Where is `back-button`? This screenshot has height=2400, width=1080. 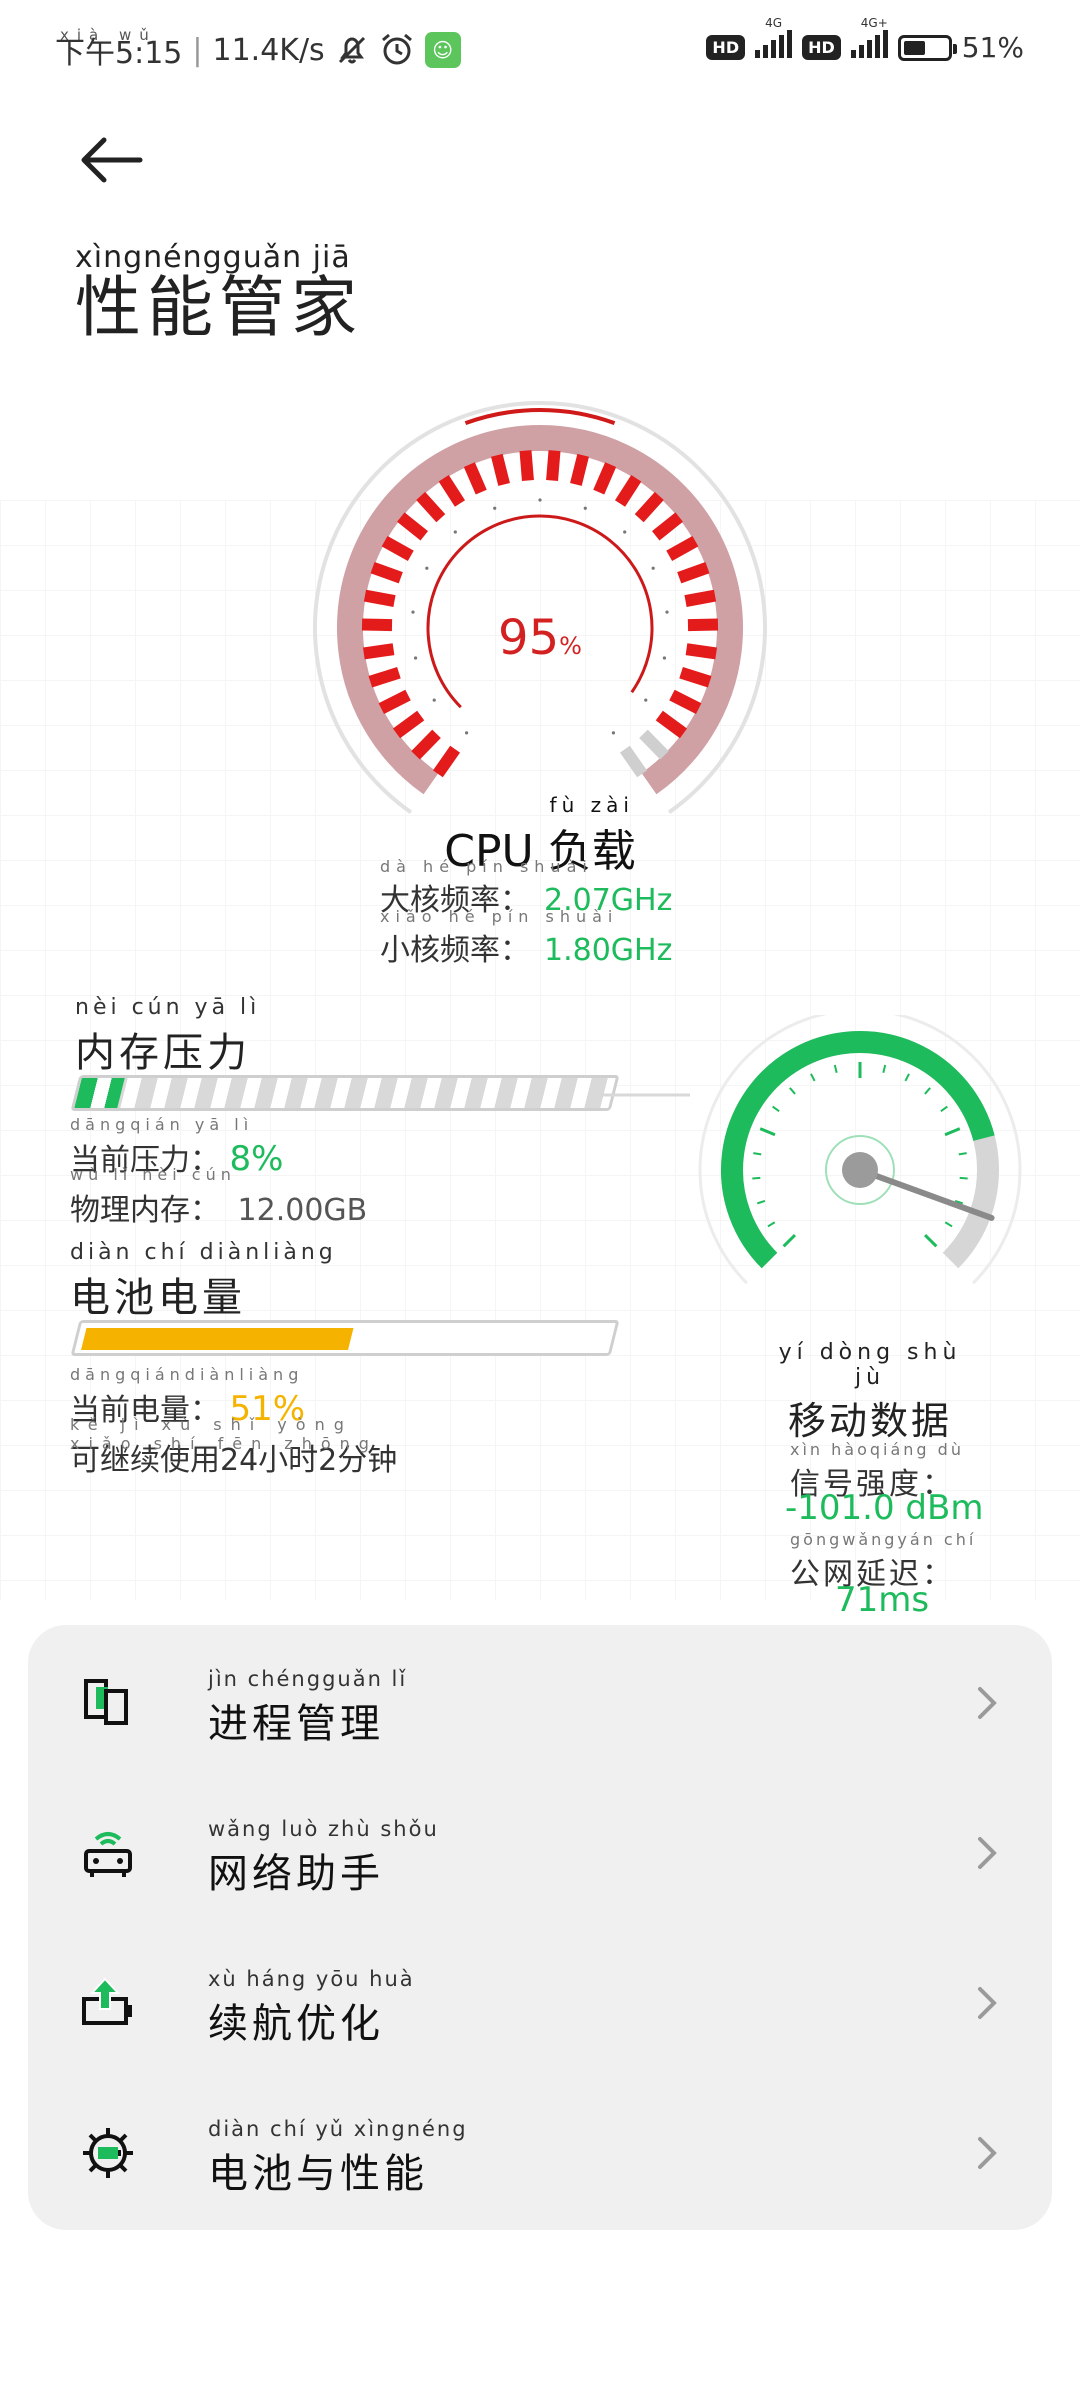
back-button is located at coordinates (113, 160).